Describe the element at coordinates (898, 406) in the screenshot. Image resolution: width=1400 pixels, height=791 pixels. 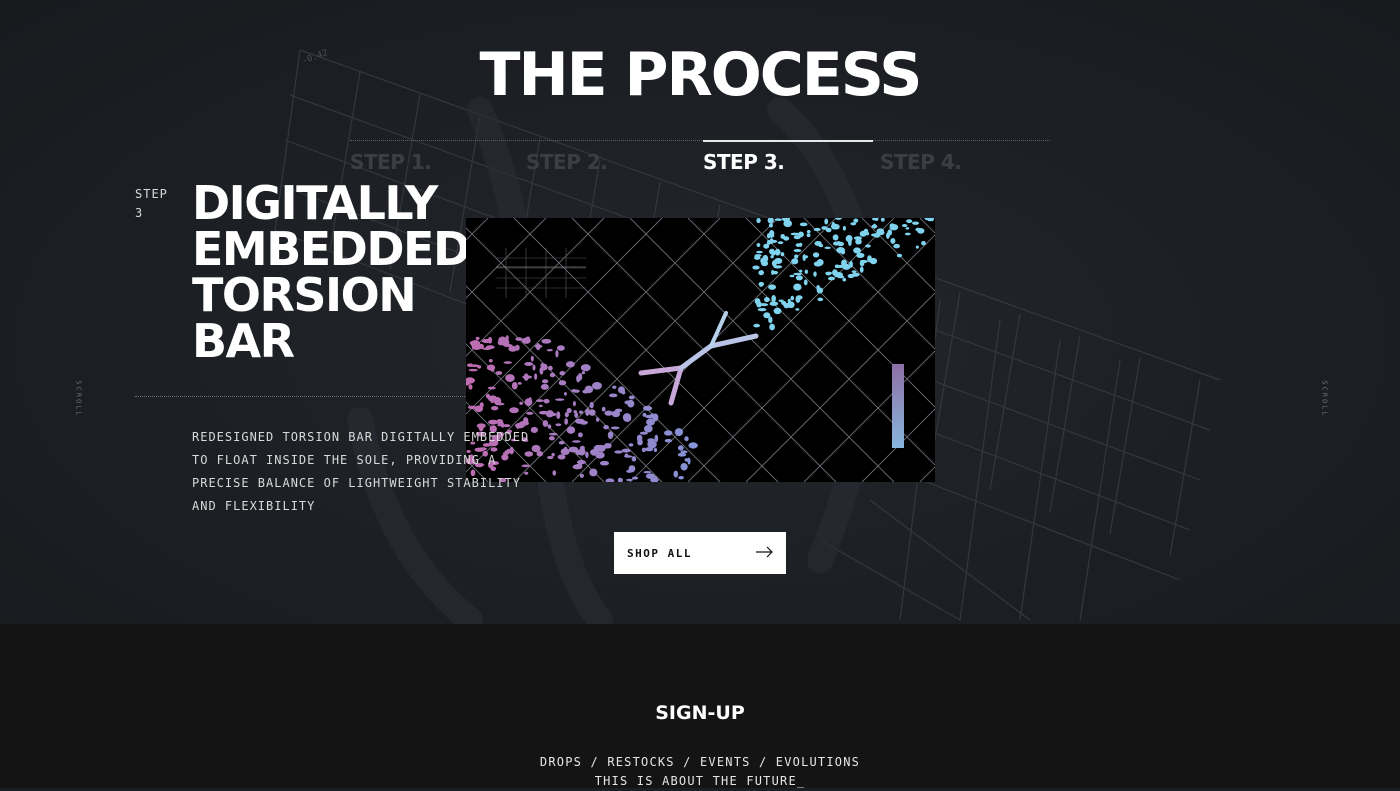
I see `color-scale-bar` at that location.